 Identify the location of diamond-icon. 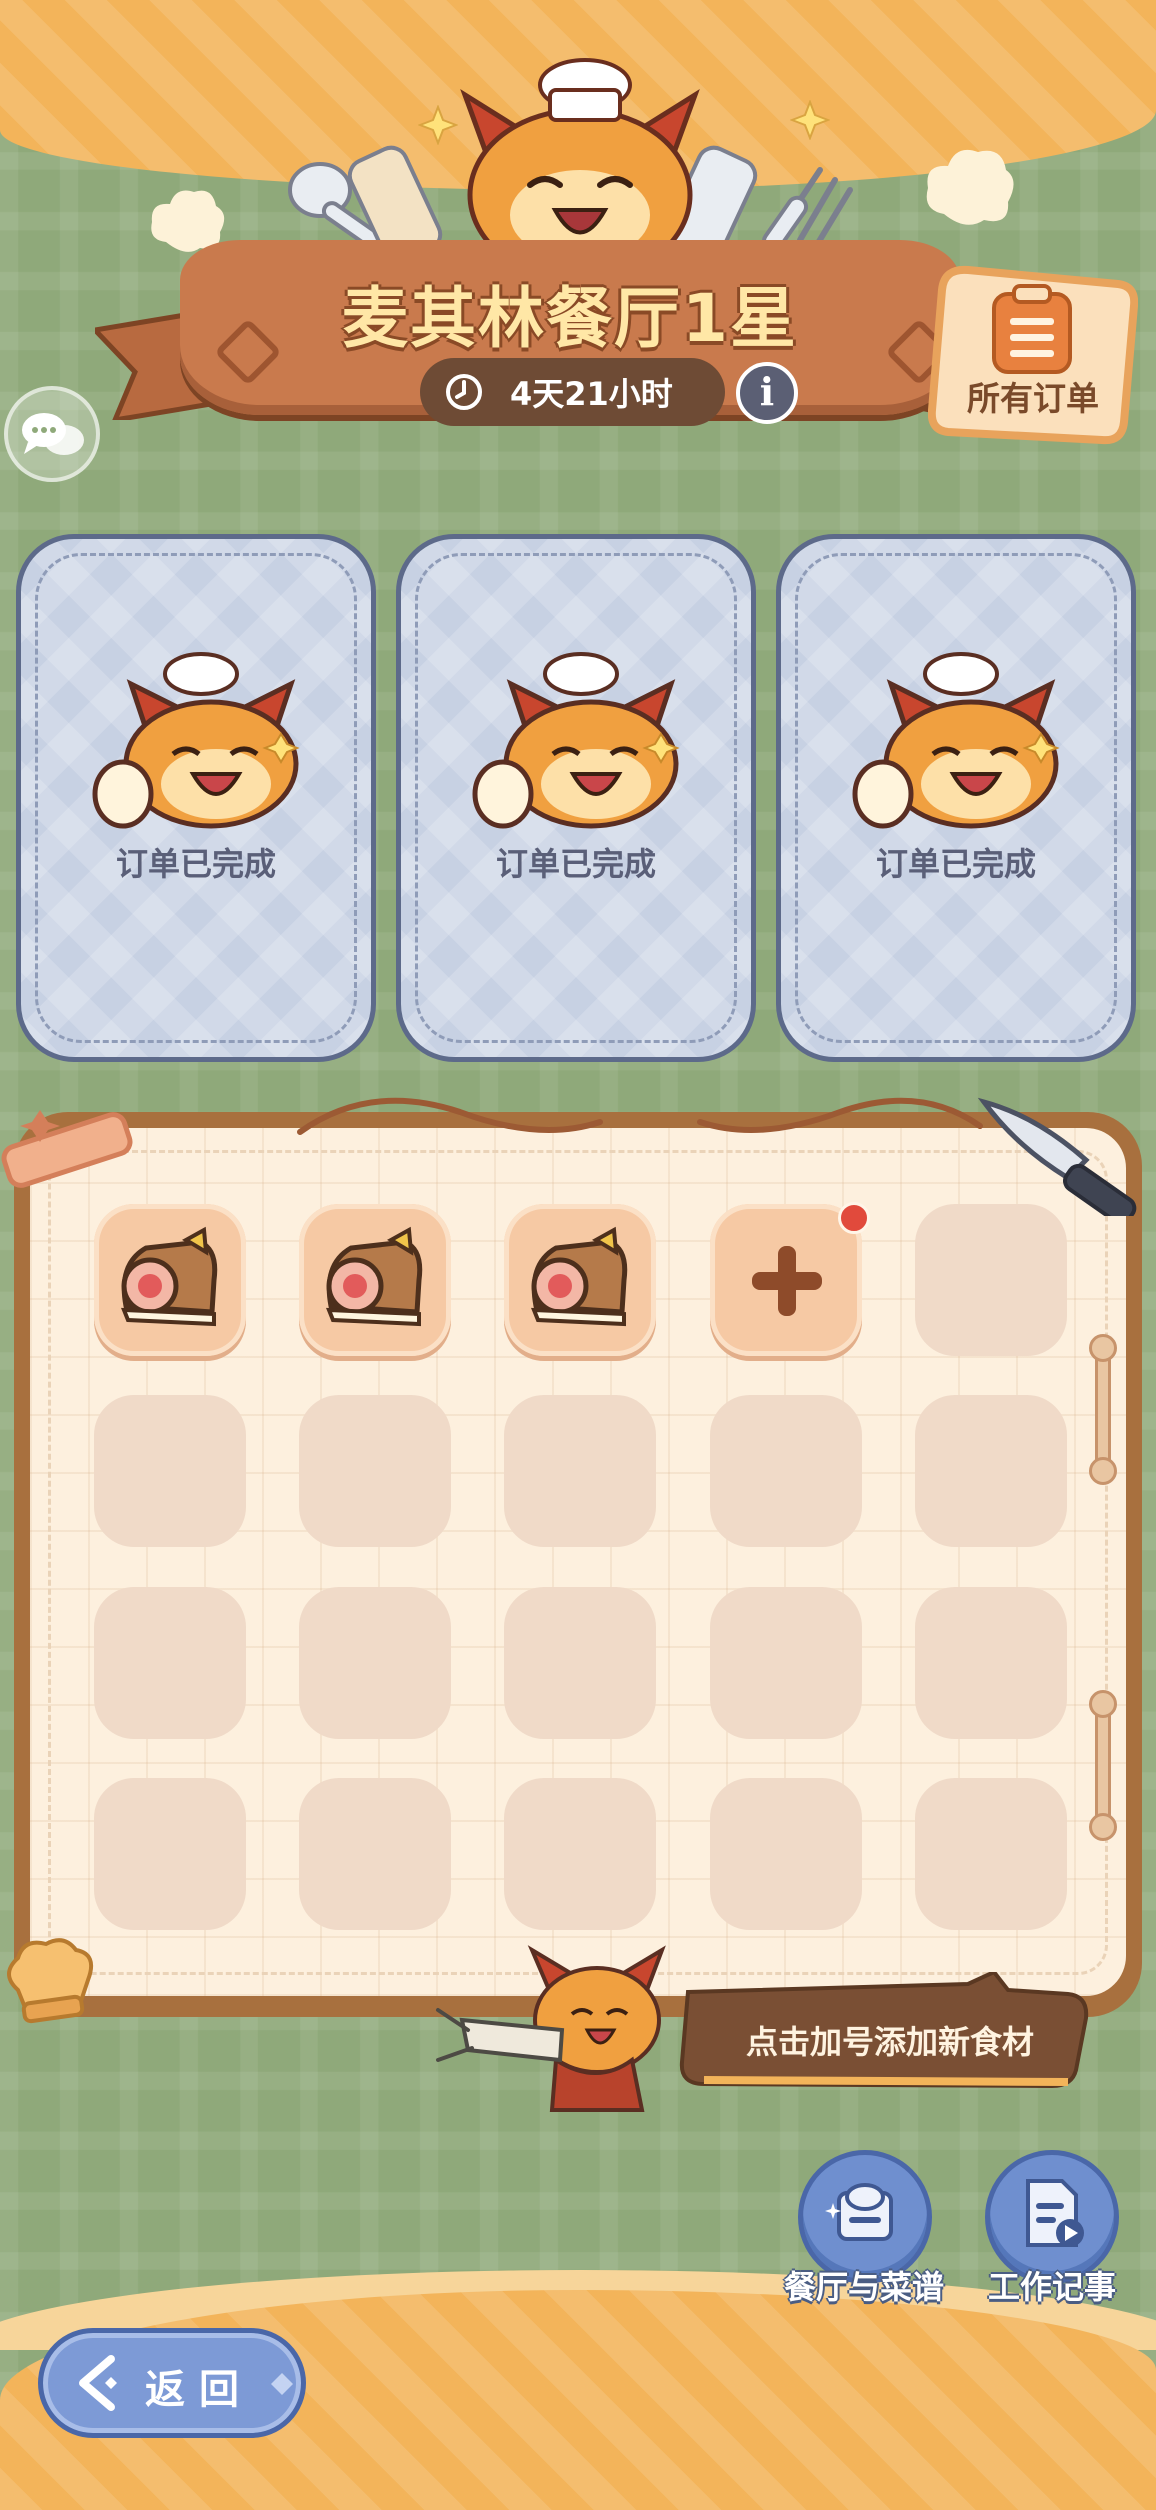
(282, 2384).